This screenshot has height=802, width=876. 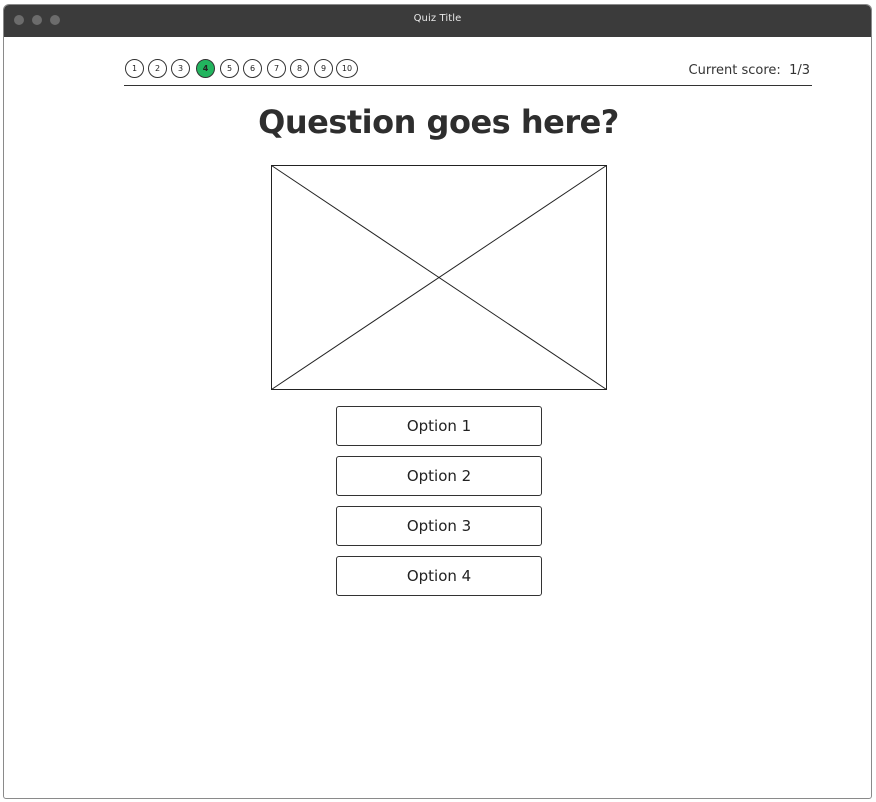 What do you see at coordinates (749, 70) in the screenshot?
I see `current-score: Current score: 1/3` at bounding box center [749, 70].